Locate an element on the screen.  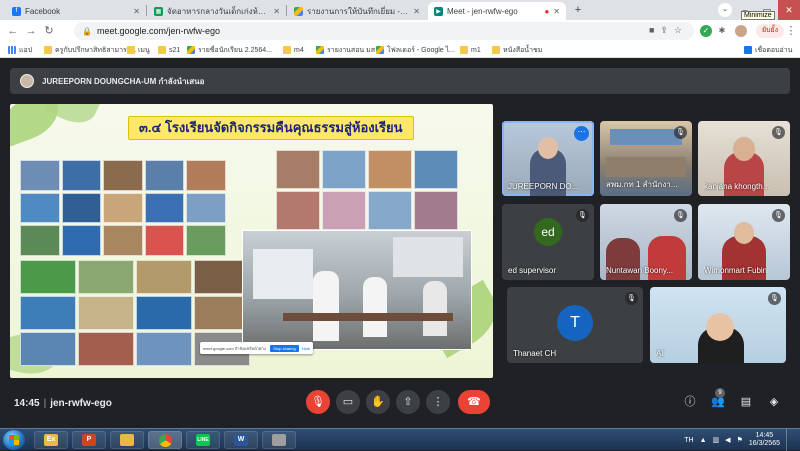
share-icon: ⇪ is located at coordinates (667, 30).